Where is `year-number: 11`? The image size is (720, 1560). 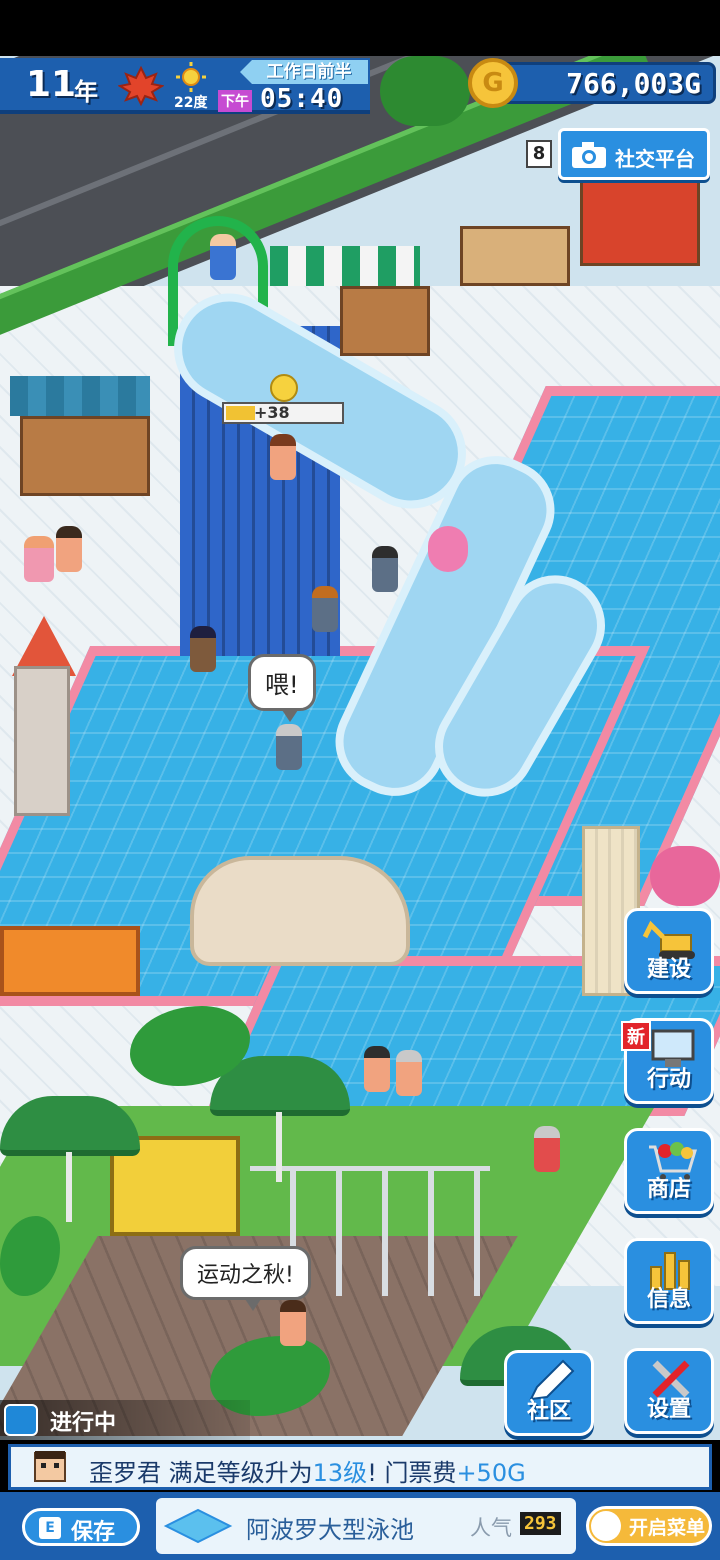
year-number: 11 is located at coordinates (51, 84).